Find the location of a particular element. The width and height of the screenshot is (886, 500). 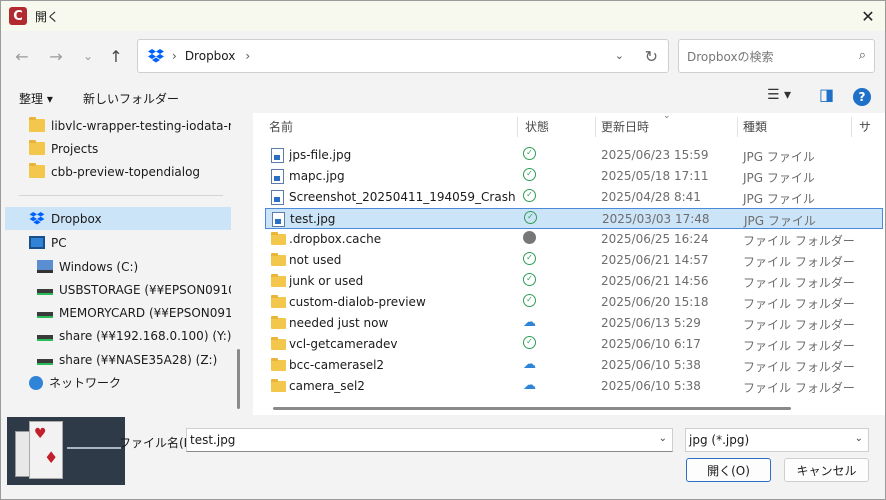

tree-item-label: MEMORYCARD (¥¥EPSON0910EA) is located at coordinates (145, 312).